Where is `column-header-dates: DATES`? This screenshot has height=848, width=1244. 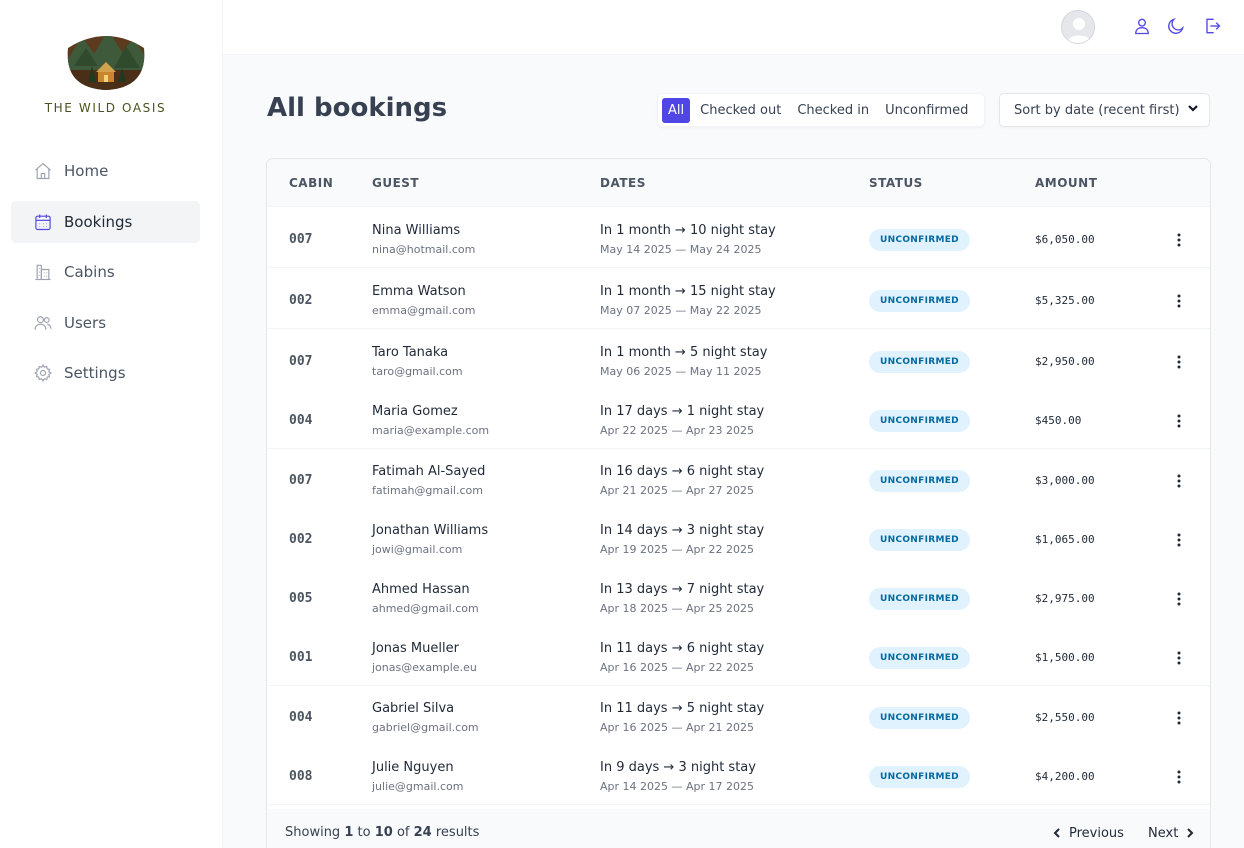
column-header-dates: DATES is located at coordinates (623, 183).